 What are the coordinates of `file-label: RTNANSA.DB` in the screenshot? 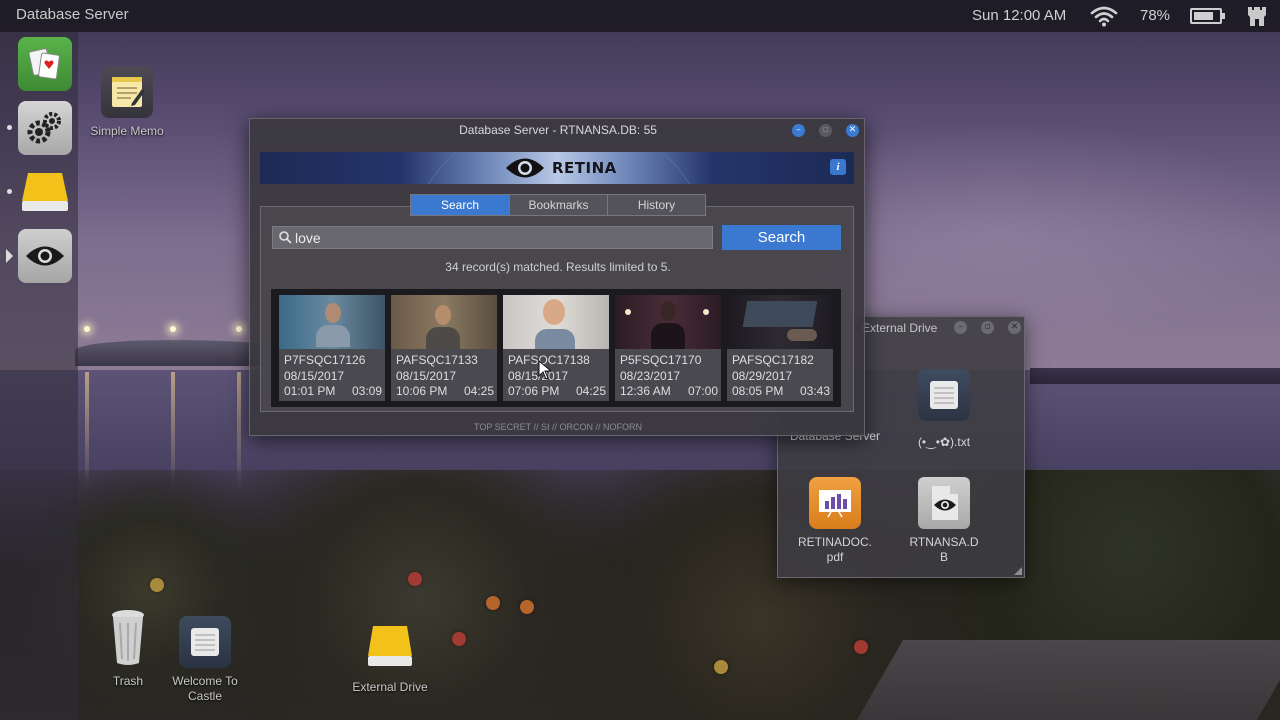 It's located at (944, 549).